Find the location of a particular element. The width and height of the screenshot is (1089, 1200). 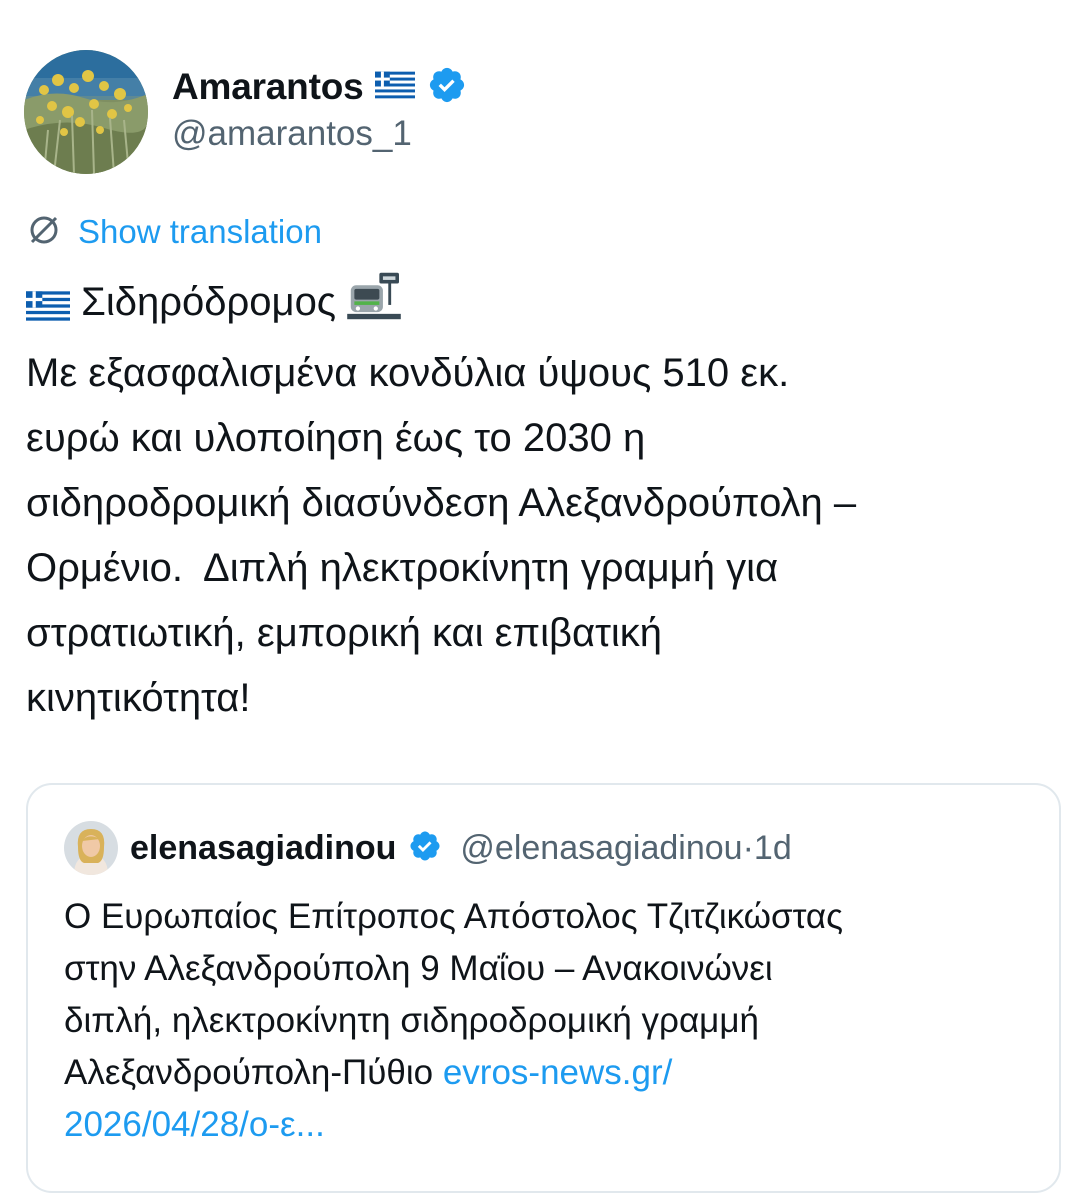

quoted-tweet-header: elenasagiadinou @elenasagiadinou·1d is located at coordinates (428, 848).